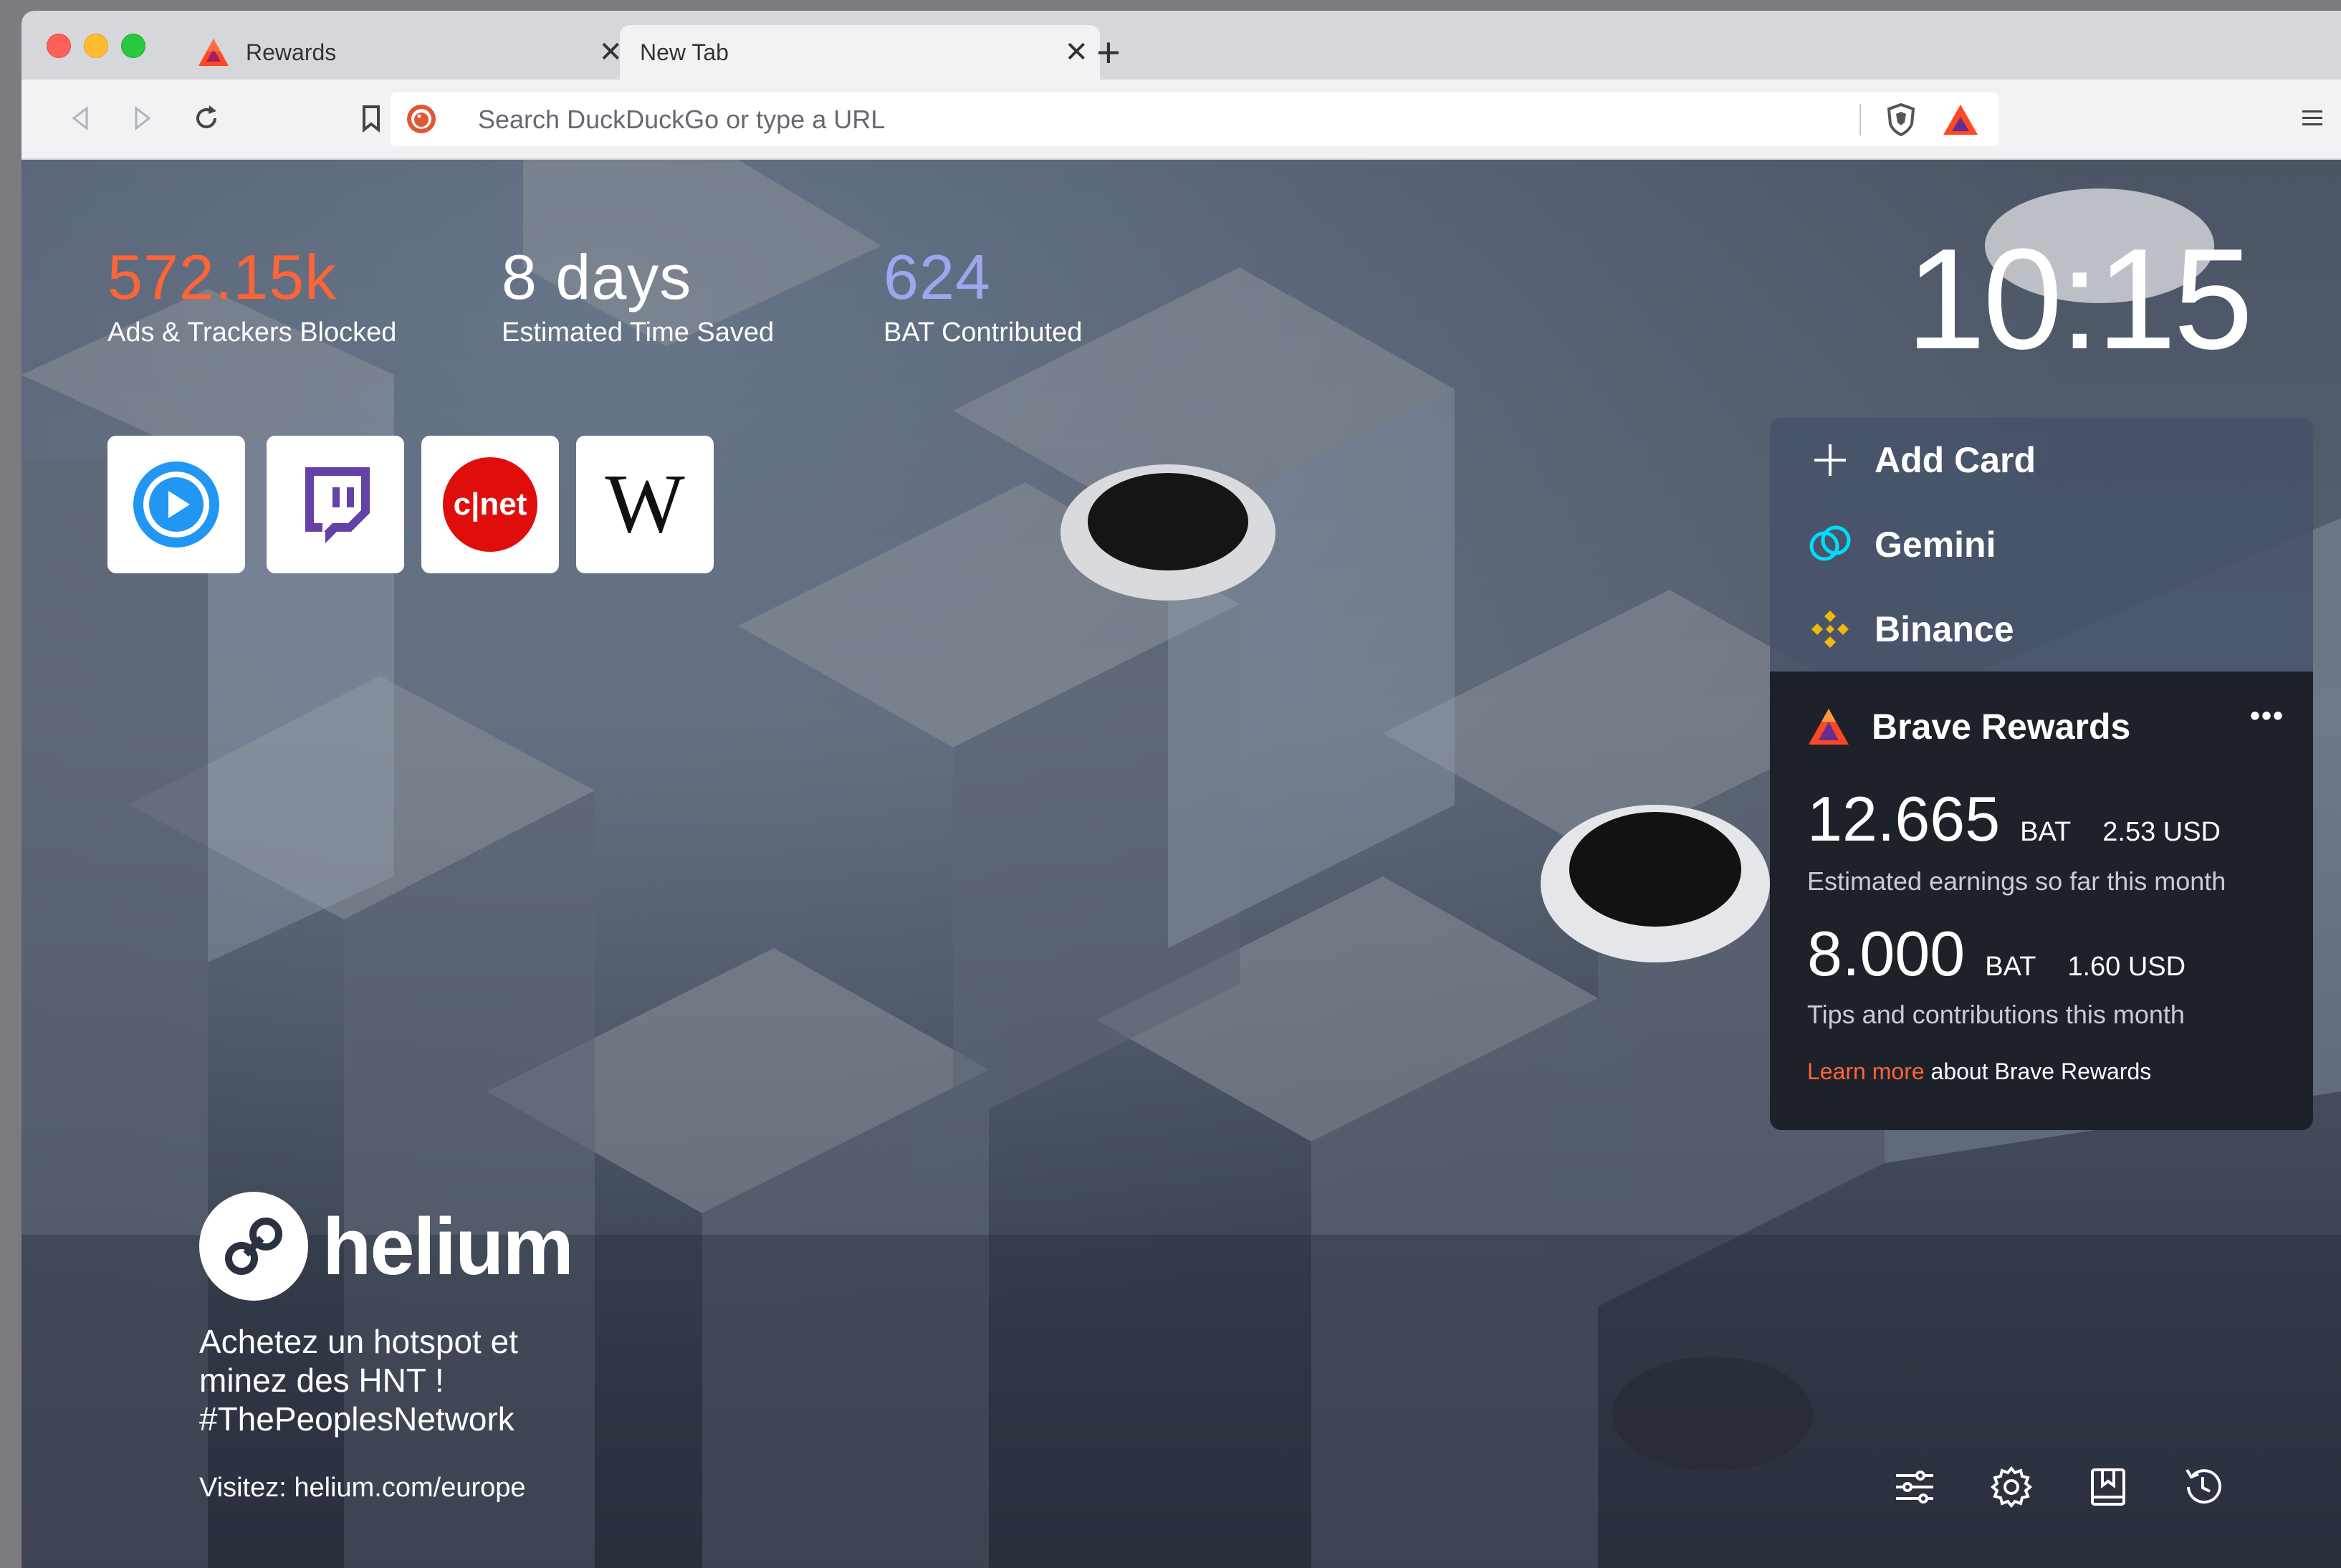 The height and width of the screenshot is (1568, 2341). I want to click on earnings-amount: 12.665, so click(1904, 818).